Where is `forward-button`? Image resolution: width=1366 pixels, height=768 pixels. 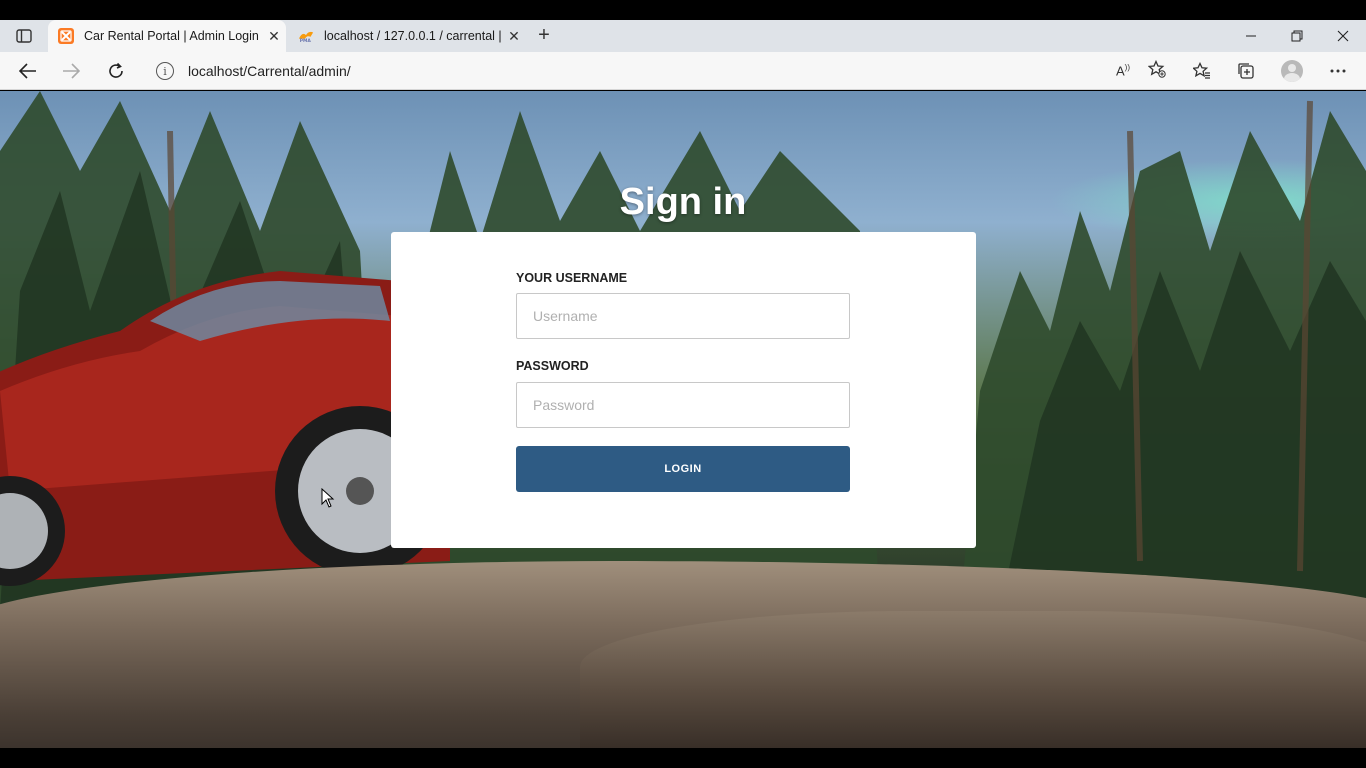 forward-button is located at coordinates (71, 71).